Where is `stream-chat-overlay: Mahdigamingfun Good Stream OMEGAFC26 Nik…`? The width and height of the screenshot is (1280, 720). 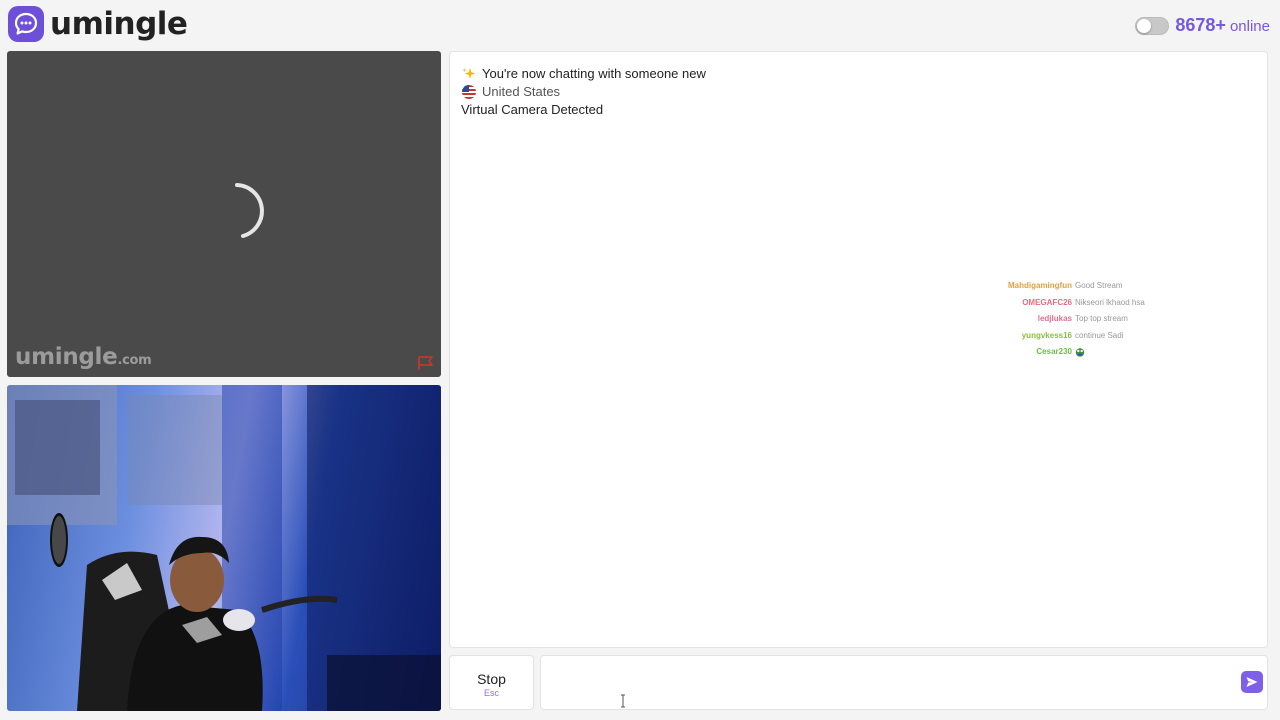 stream-chat-overlay: Mahdigamingfun Good Stream OMEGAFC26 Nik… is located at coordinates (1080, 319).